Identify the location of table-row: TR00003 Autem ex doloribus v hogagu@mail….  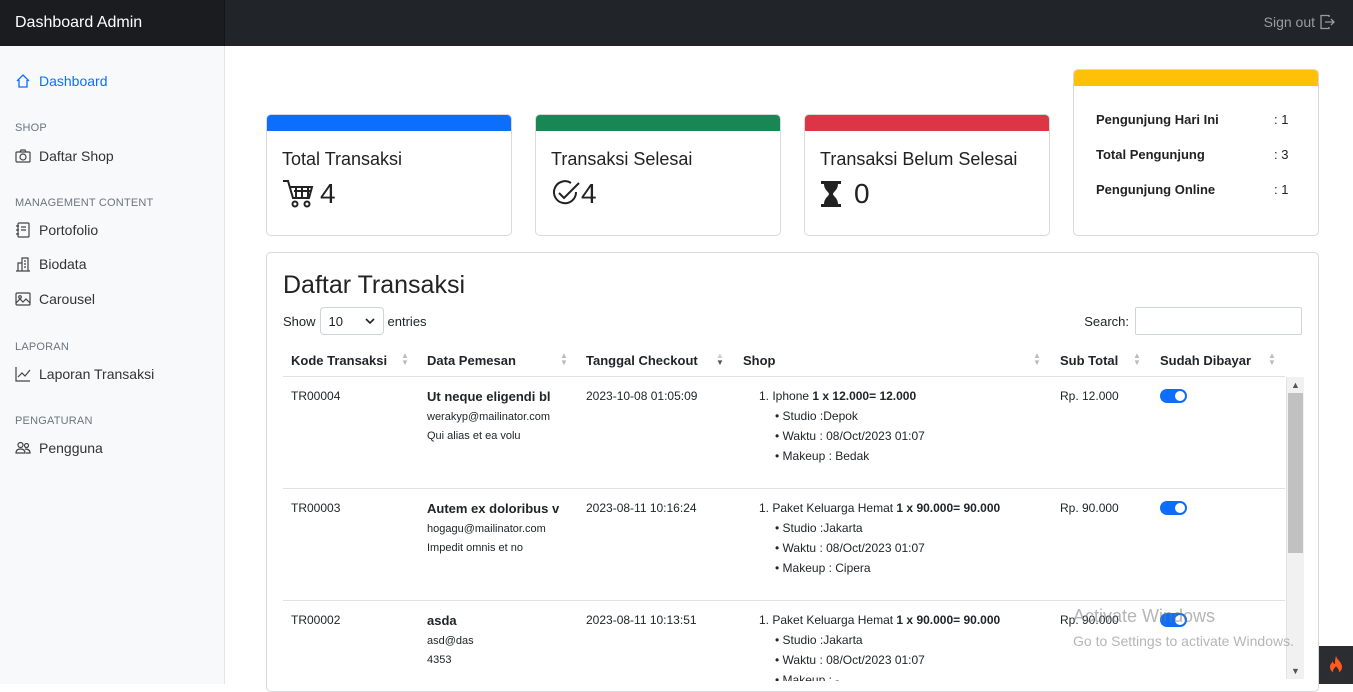
(784, 545).